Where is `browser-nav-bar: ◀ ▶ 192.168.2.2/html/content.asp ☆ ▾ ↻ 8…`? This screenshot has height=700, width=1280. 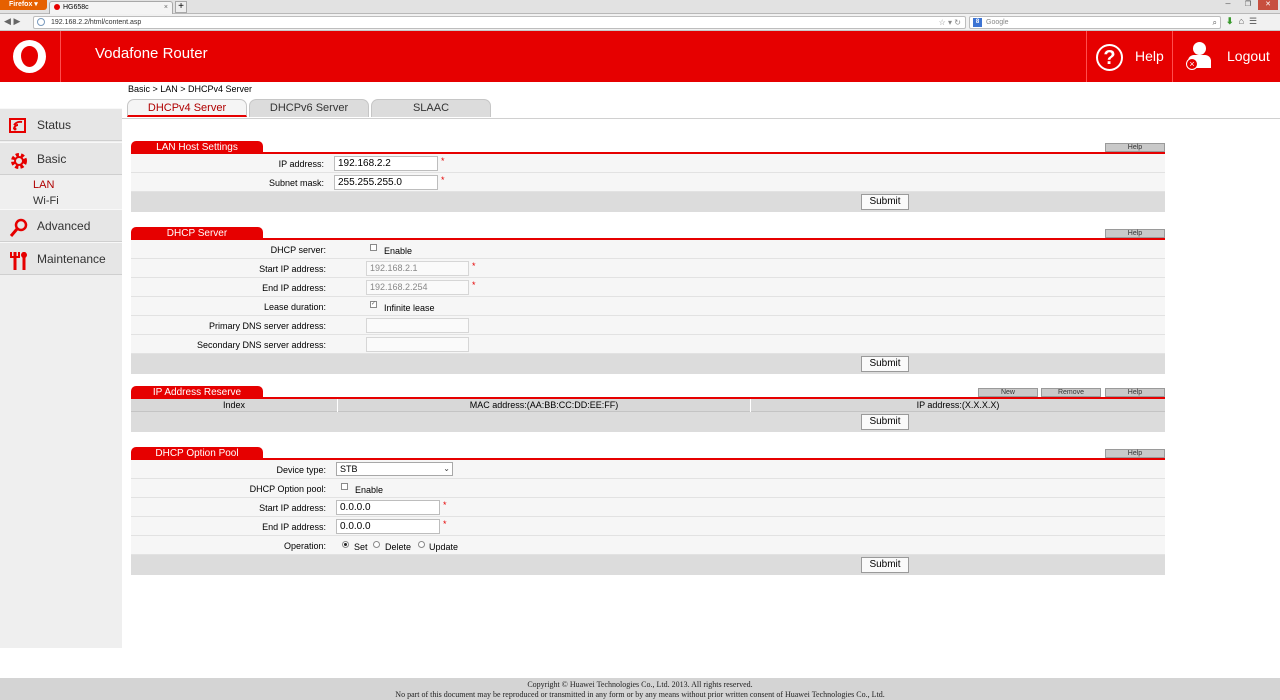
browser-nav-bar: ◀ ▶ 192.168.2.2/html/content.asp ☆ ▾ ↻ 8… is located at coordinates (640, 22).